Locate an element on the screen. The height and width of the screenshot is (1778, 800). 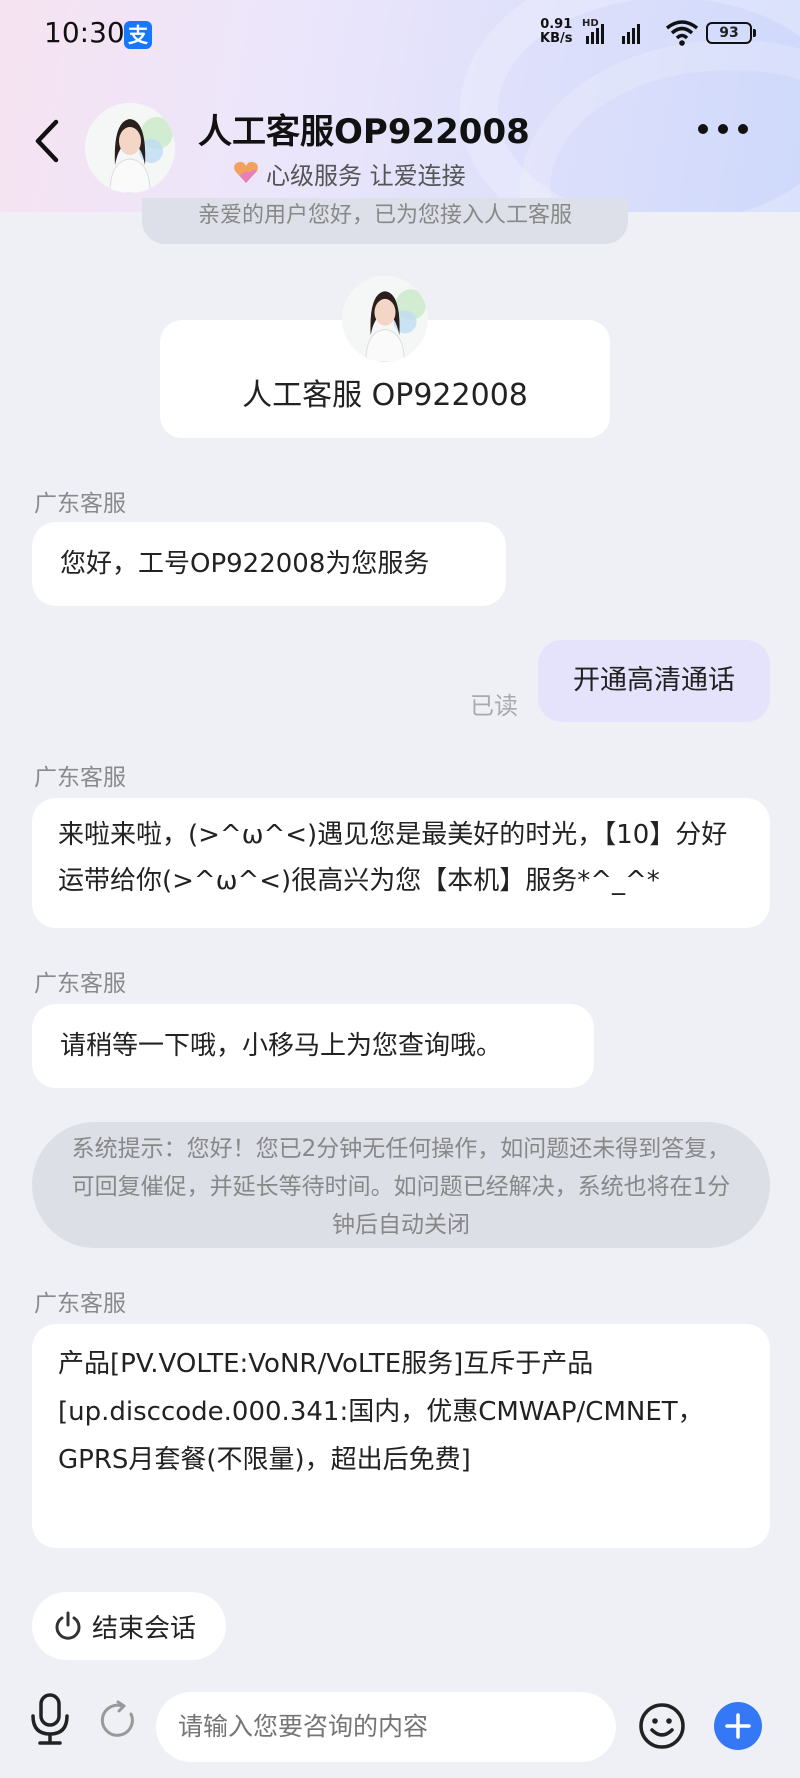
end-session-button: 结束会话 is located at coordinates (129, 1626).